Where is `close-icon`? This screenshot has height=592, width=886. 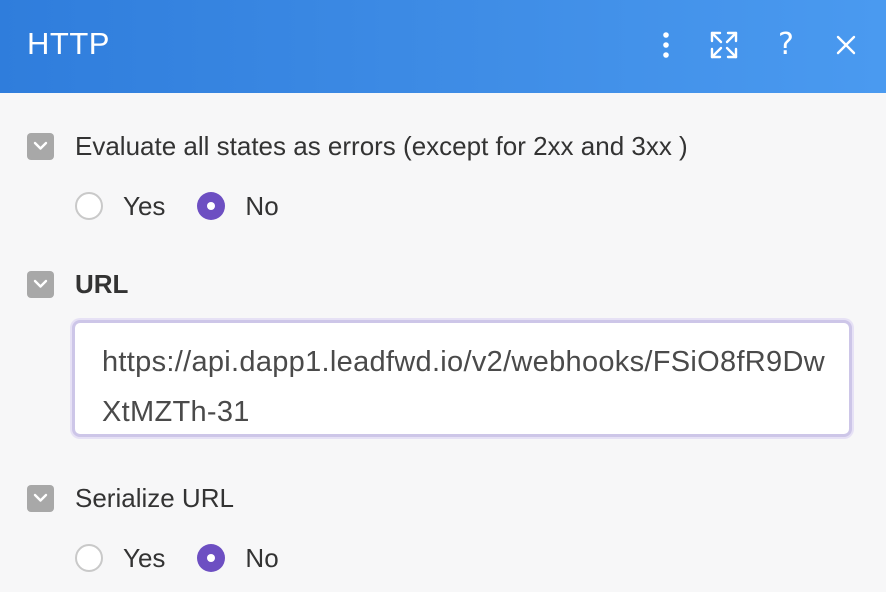
close-icon is located at coordinates (846, 45).